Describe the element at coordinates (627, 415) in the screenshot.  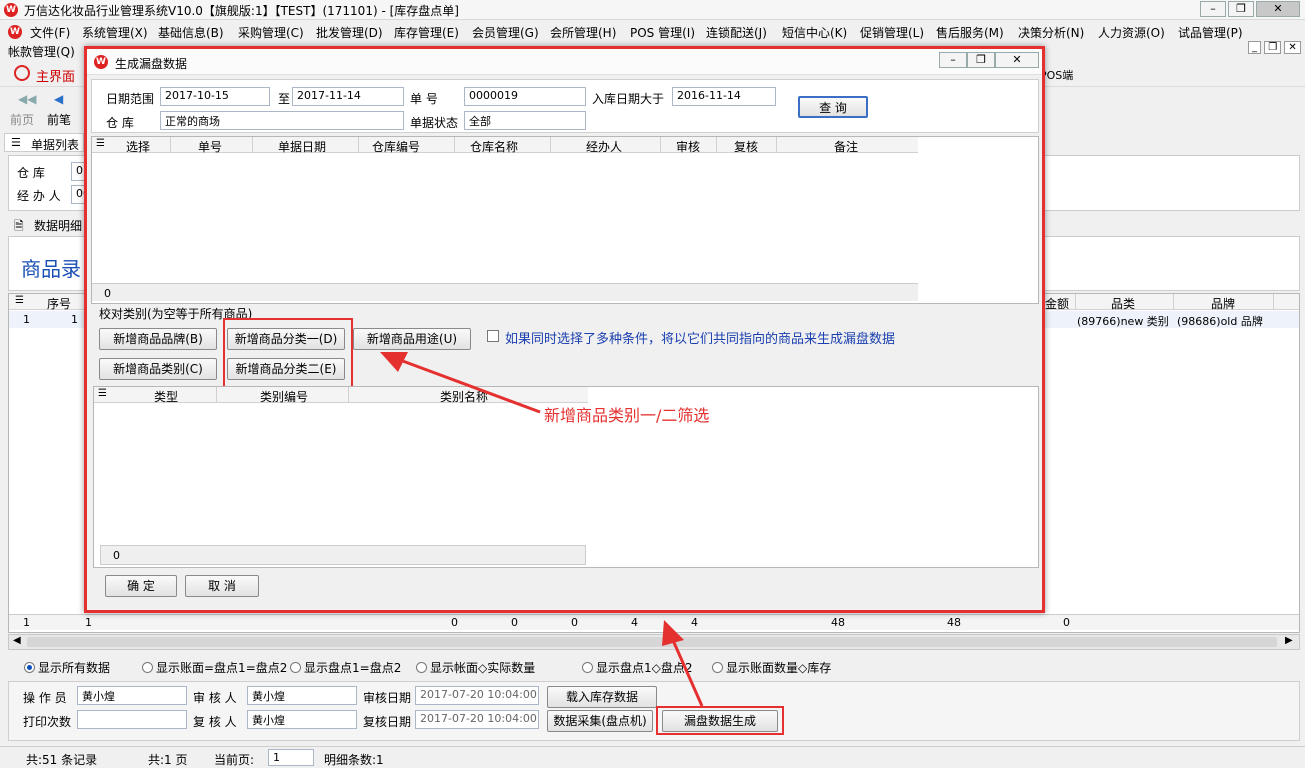
I see `annotation-label: 新增商品类别一/二筛选` at that location.